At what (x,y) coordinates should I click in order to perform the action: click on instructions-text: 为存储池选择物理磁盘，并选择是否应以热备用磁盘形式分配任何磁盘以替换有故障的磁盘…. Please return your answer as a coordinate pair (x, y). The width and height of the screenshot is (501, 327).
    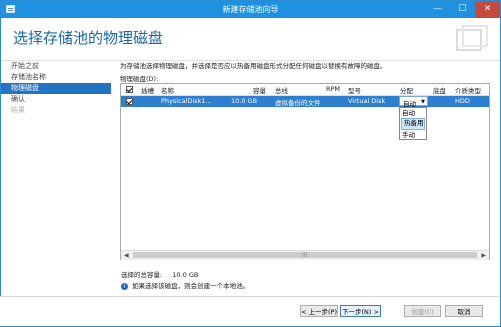
    Looking at the image, I should click on (253, 66).